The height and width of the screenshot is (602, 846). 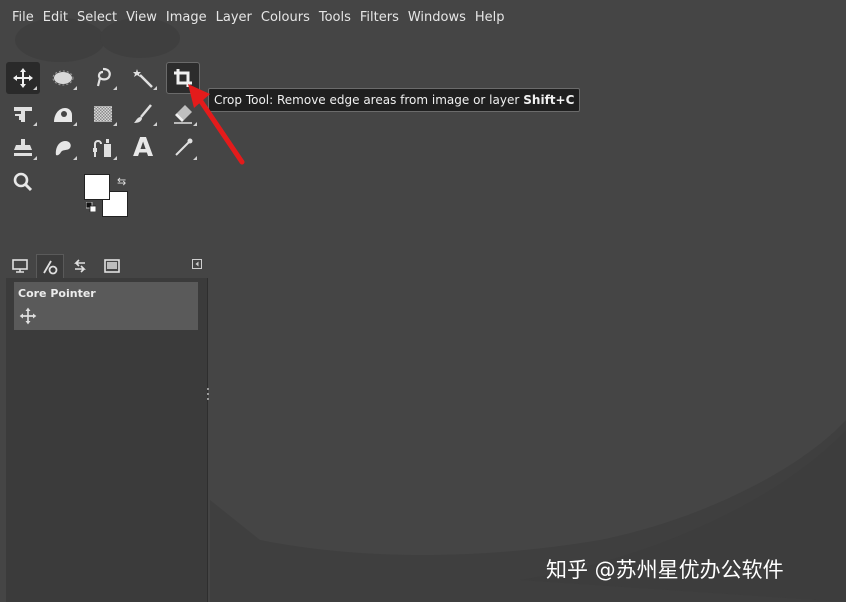 I want to click on zoom-tool-button, so click(x=23, y=182).